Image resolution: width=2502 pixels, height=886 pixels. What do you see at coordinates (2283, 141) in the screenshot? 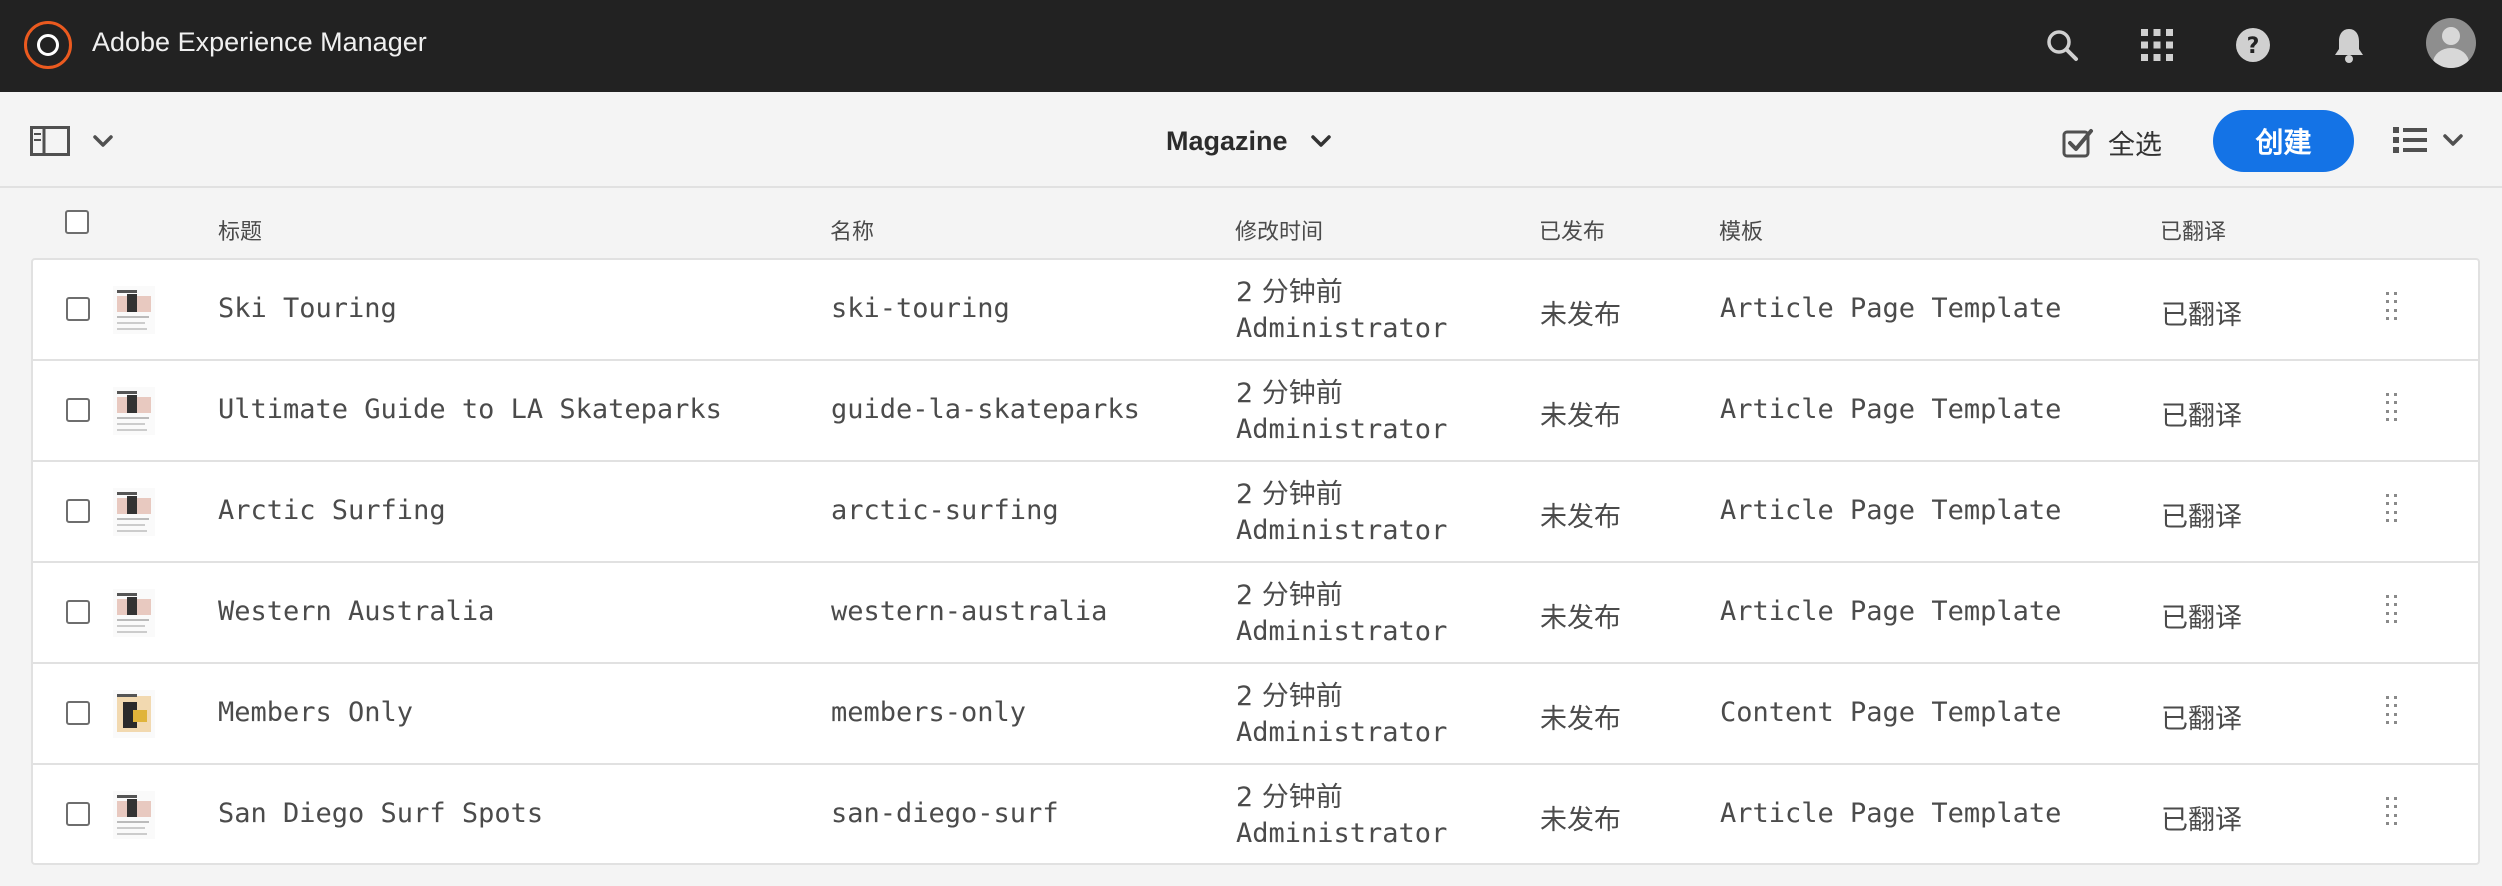
I see `create-button: 创建` at bounding box center [2283, 141].